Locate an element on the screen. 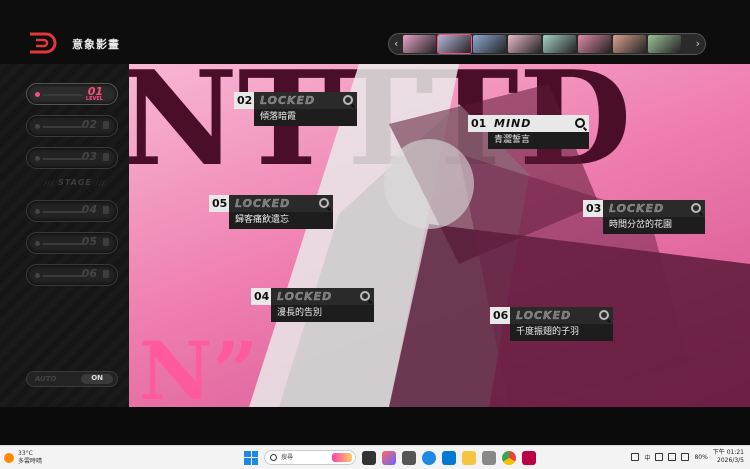  windows-taskbar: 33°C 多雲時晴 搜尋 中 80% 下午 01:21 2026/3/5 is located at coordinates (375, 457).